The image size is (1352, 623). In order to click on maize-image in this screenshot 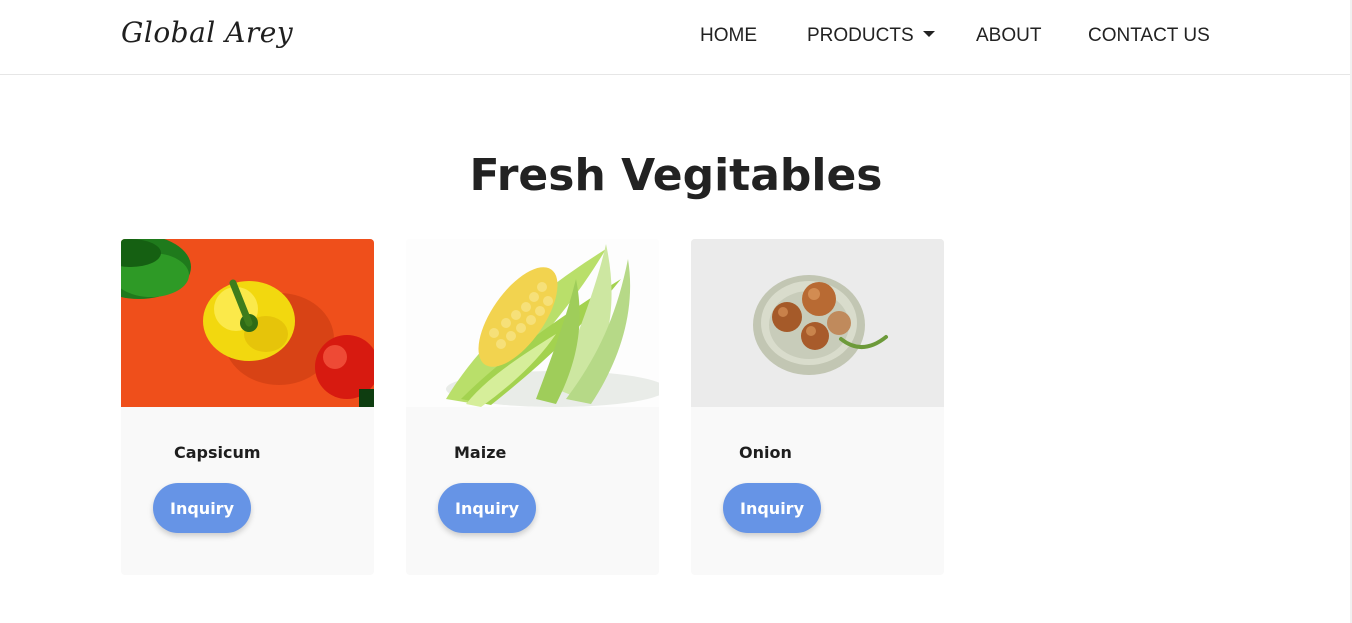, I will do `click(532, 323)`.